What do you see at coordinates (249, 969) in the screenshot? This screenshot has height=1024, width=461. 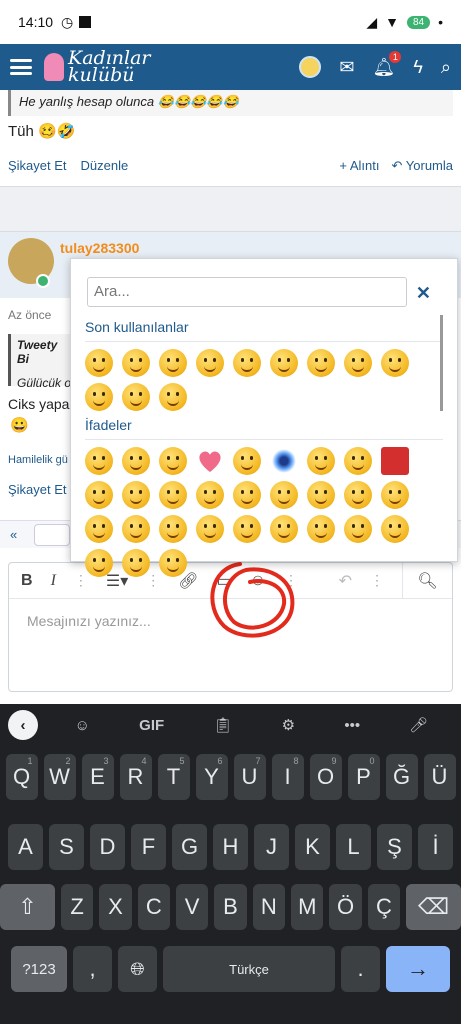 I see `space-key: Türkçe` at bounding box center [249, 969].